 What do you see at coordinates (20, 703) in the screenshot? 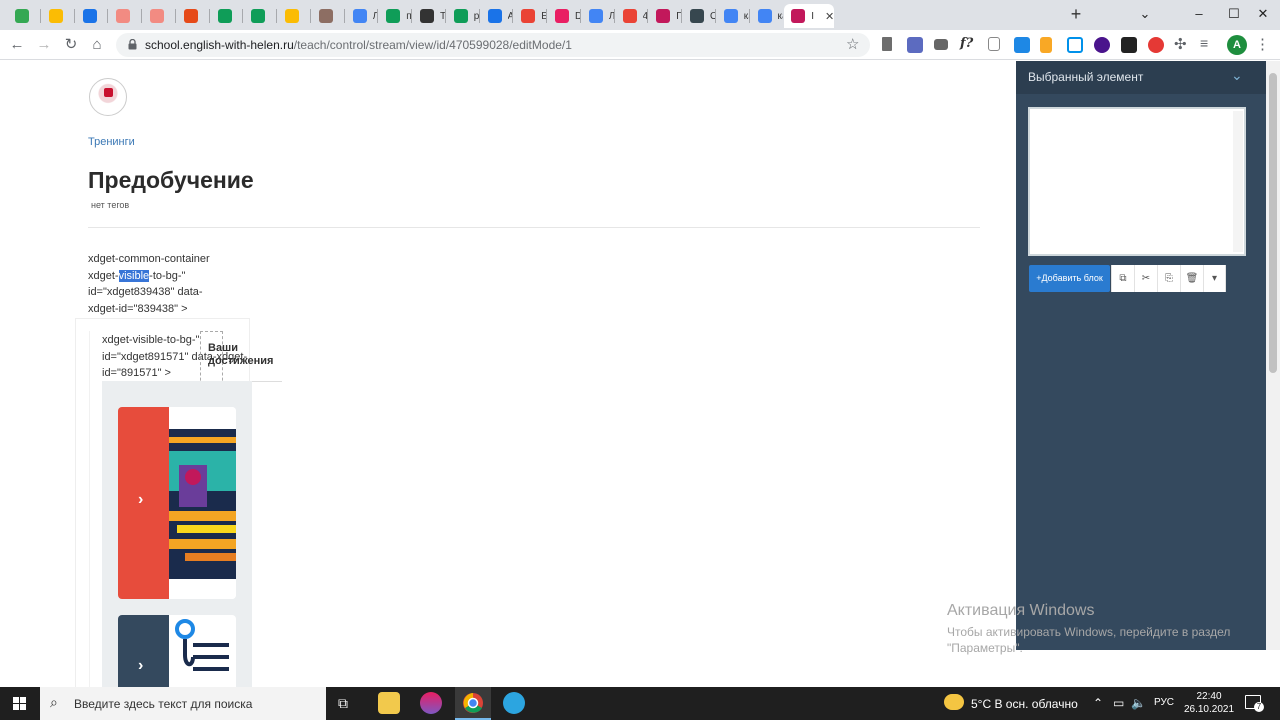
I see `windows-start-icon` at bounding box center [20, 703].